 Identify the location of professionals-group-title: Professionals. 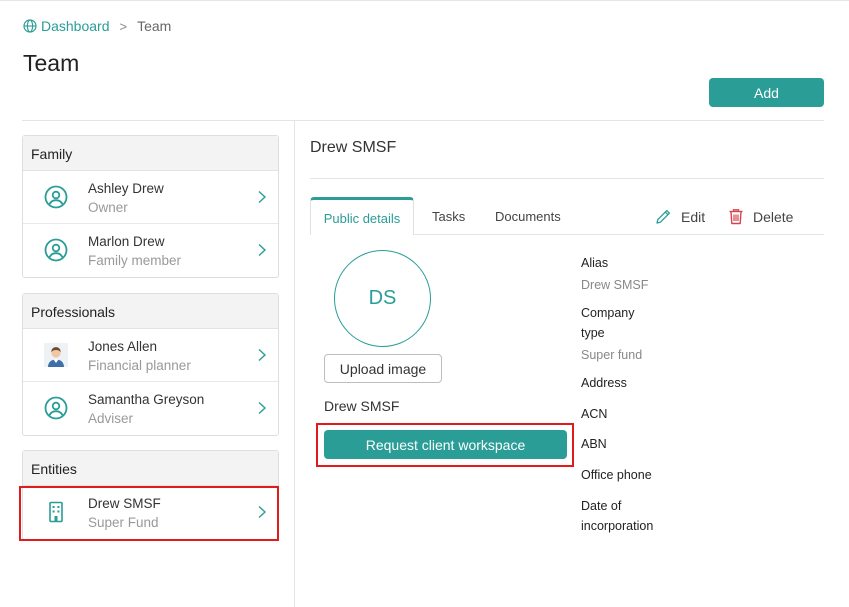
(150, 311).